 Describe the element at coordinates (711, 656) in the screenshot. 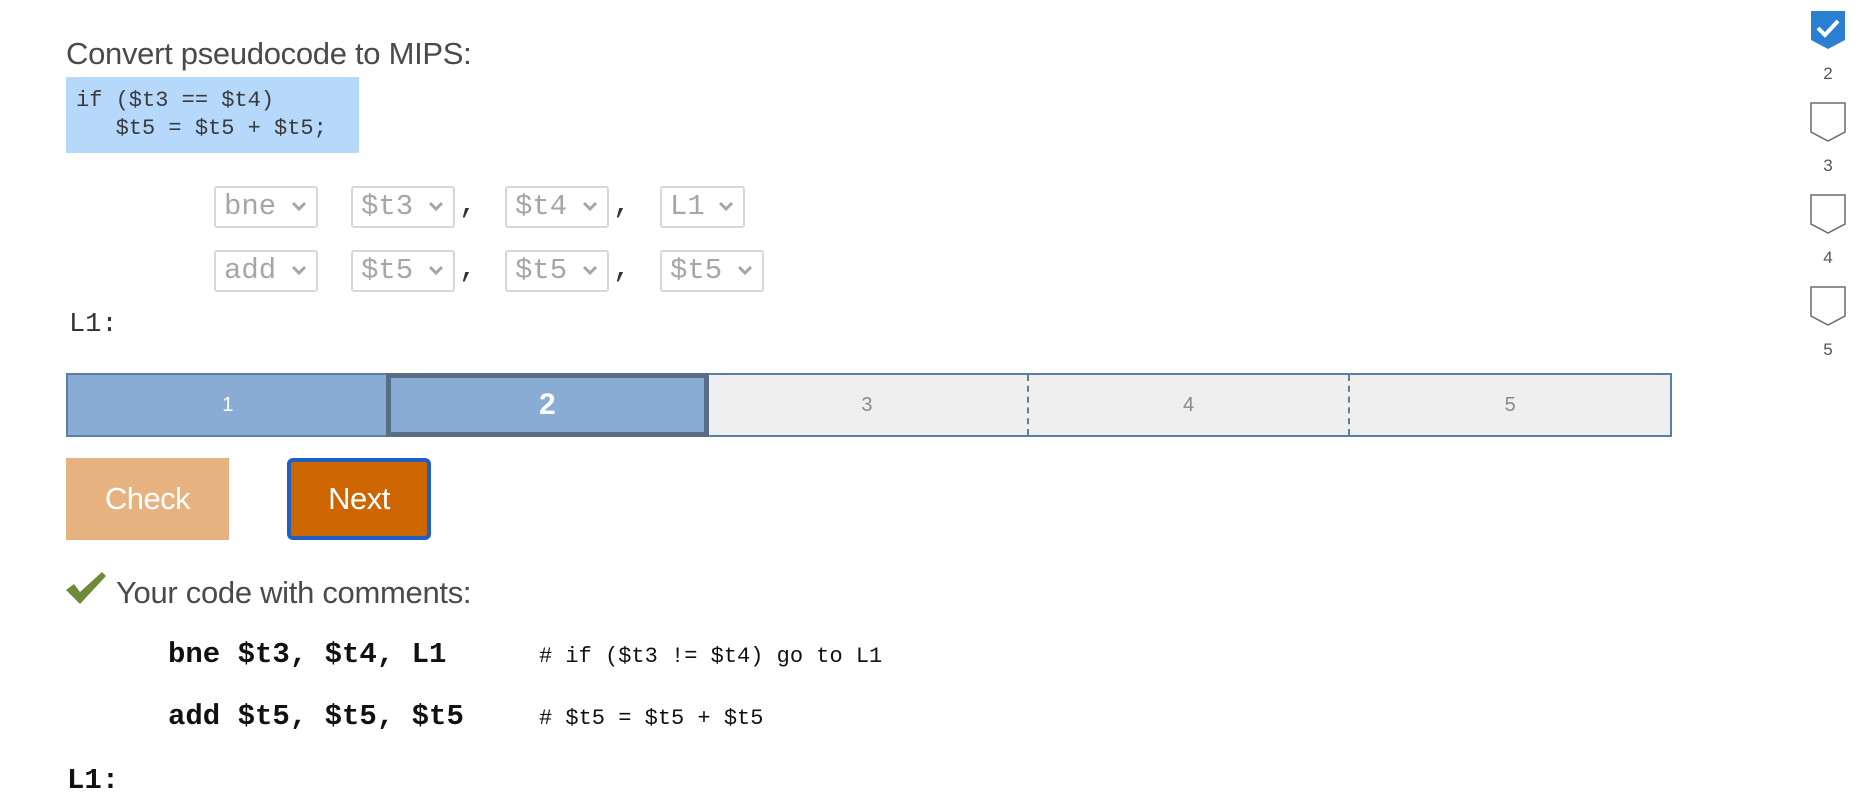

I see `feedback-comment: # if ($t3 != $t4) go to L1` at that location.